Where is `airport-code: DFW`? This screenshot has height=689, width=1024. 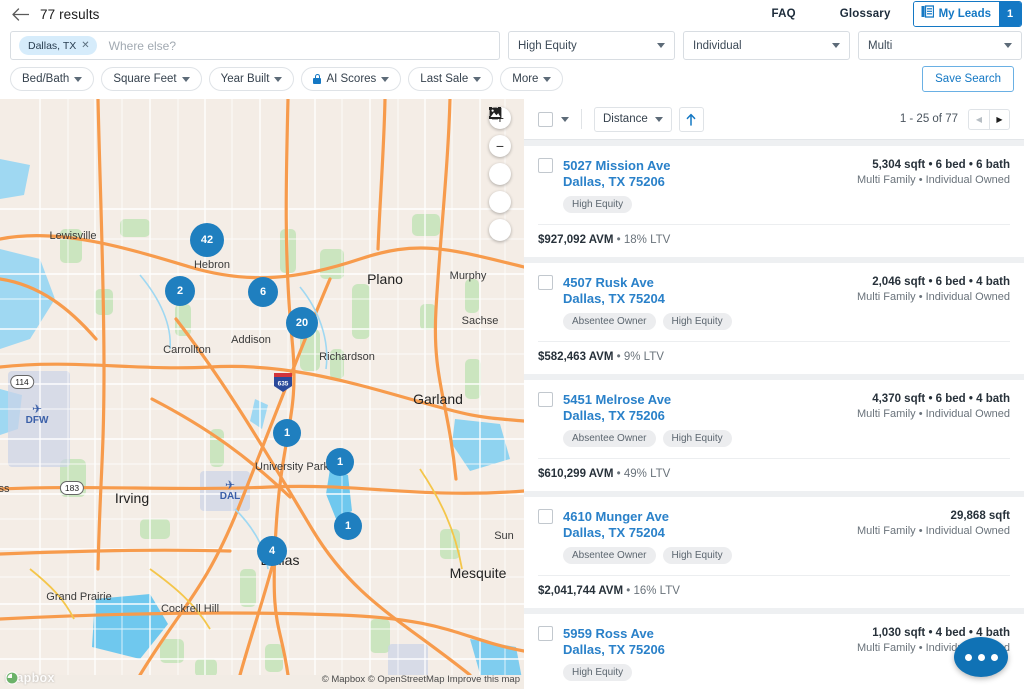
airport-code: DFW is located at coordinates (37, 420).